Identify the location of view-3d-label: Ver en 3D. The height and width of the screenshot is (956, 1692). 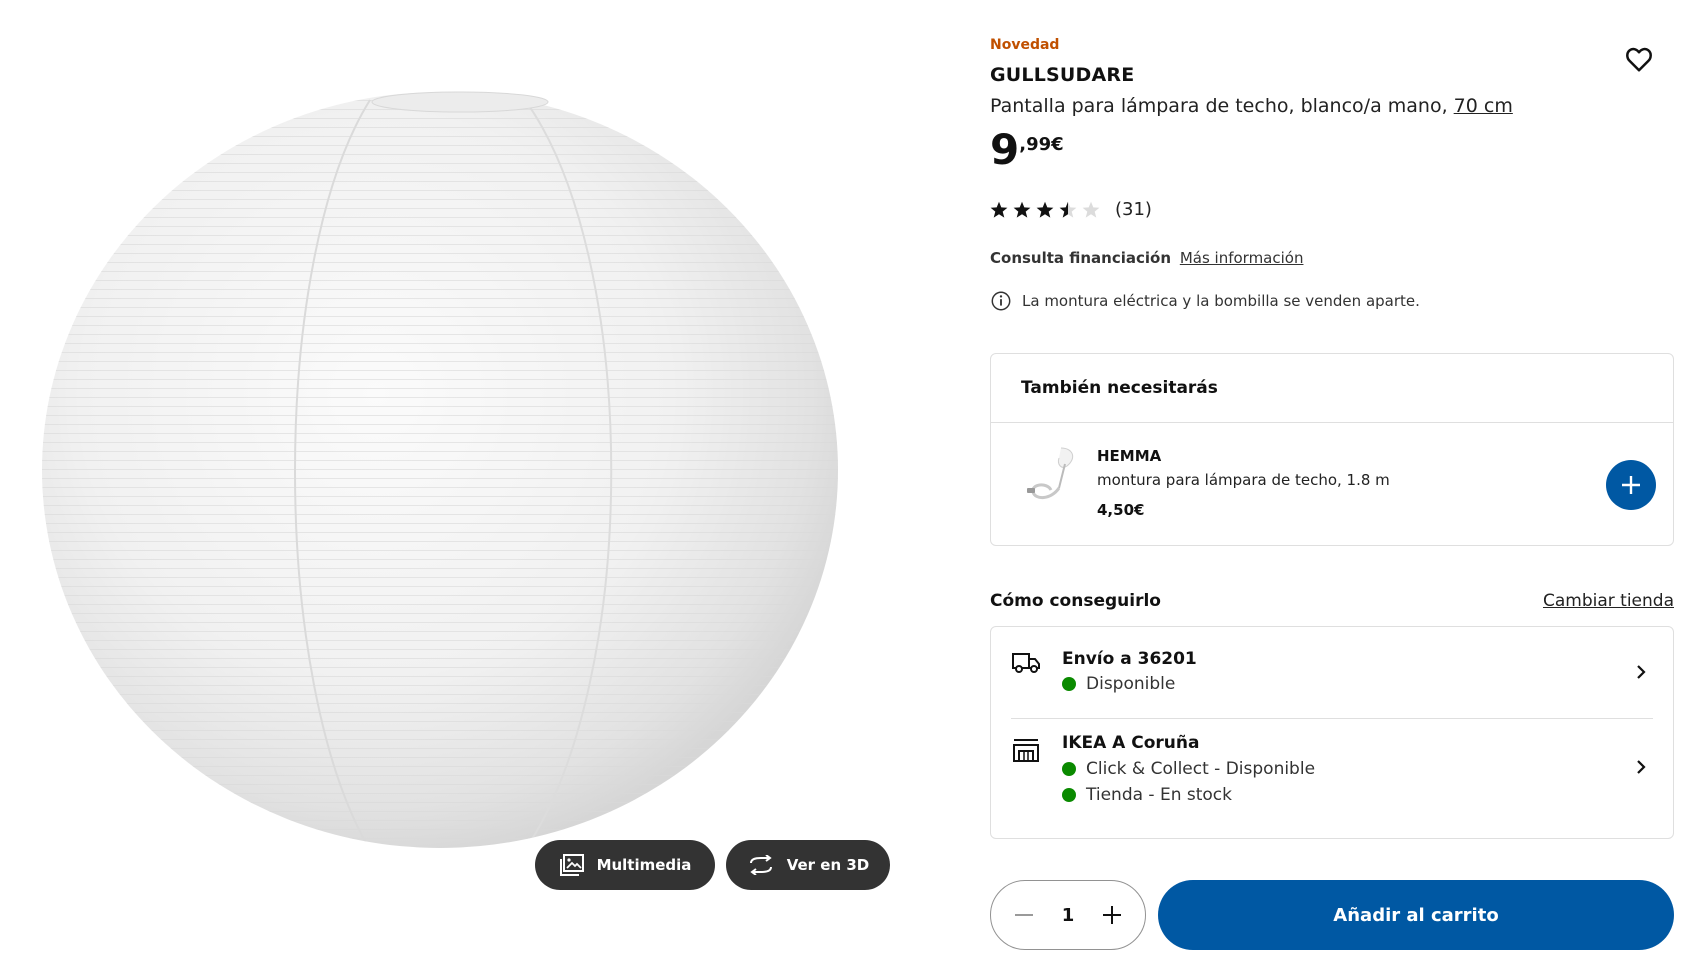
(828, 865).